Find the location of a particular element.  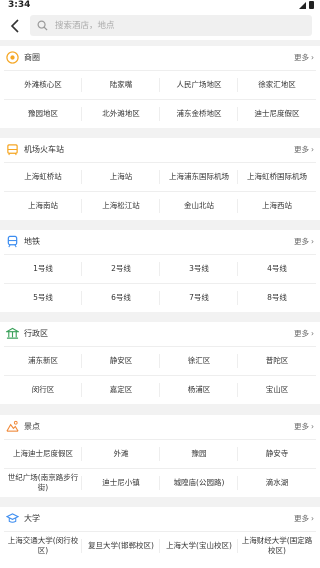

section-title: 景点 is located at coordinates (32, 426).